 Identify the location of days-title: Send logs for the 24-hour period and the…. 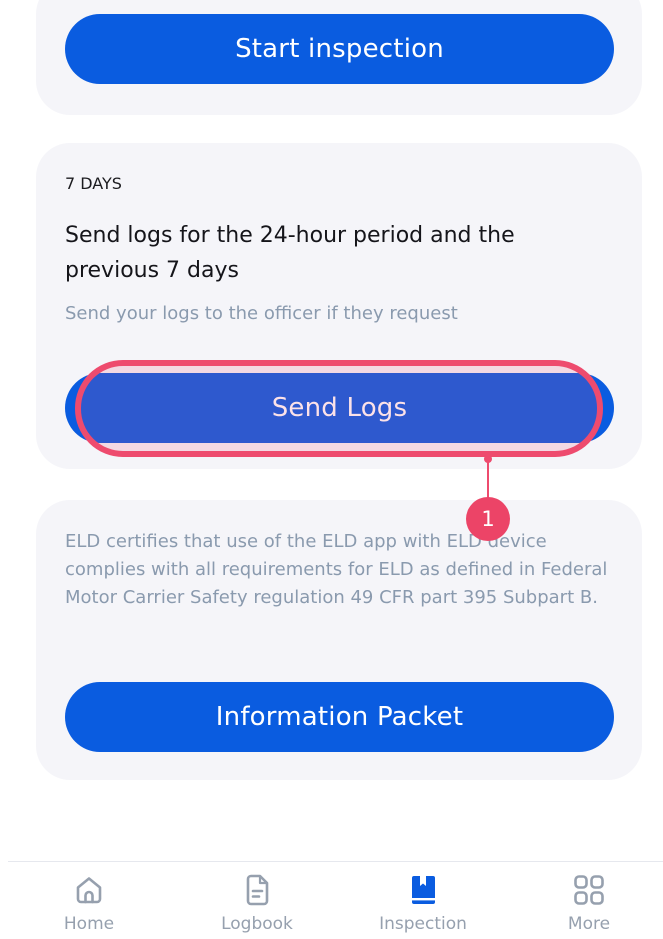
(290, 253).